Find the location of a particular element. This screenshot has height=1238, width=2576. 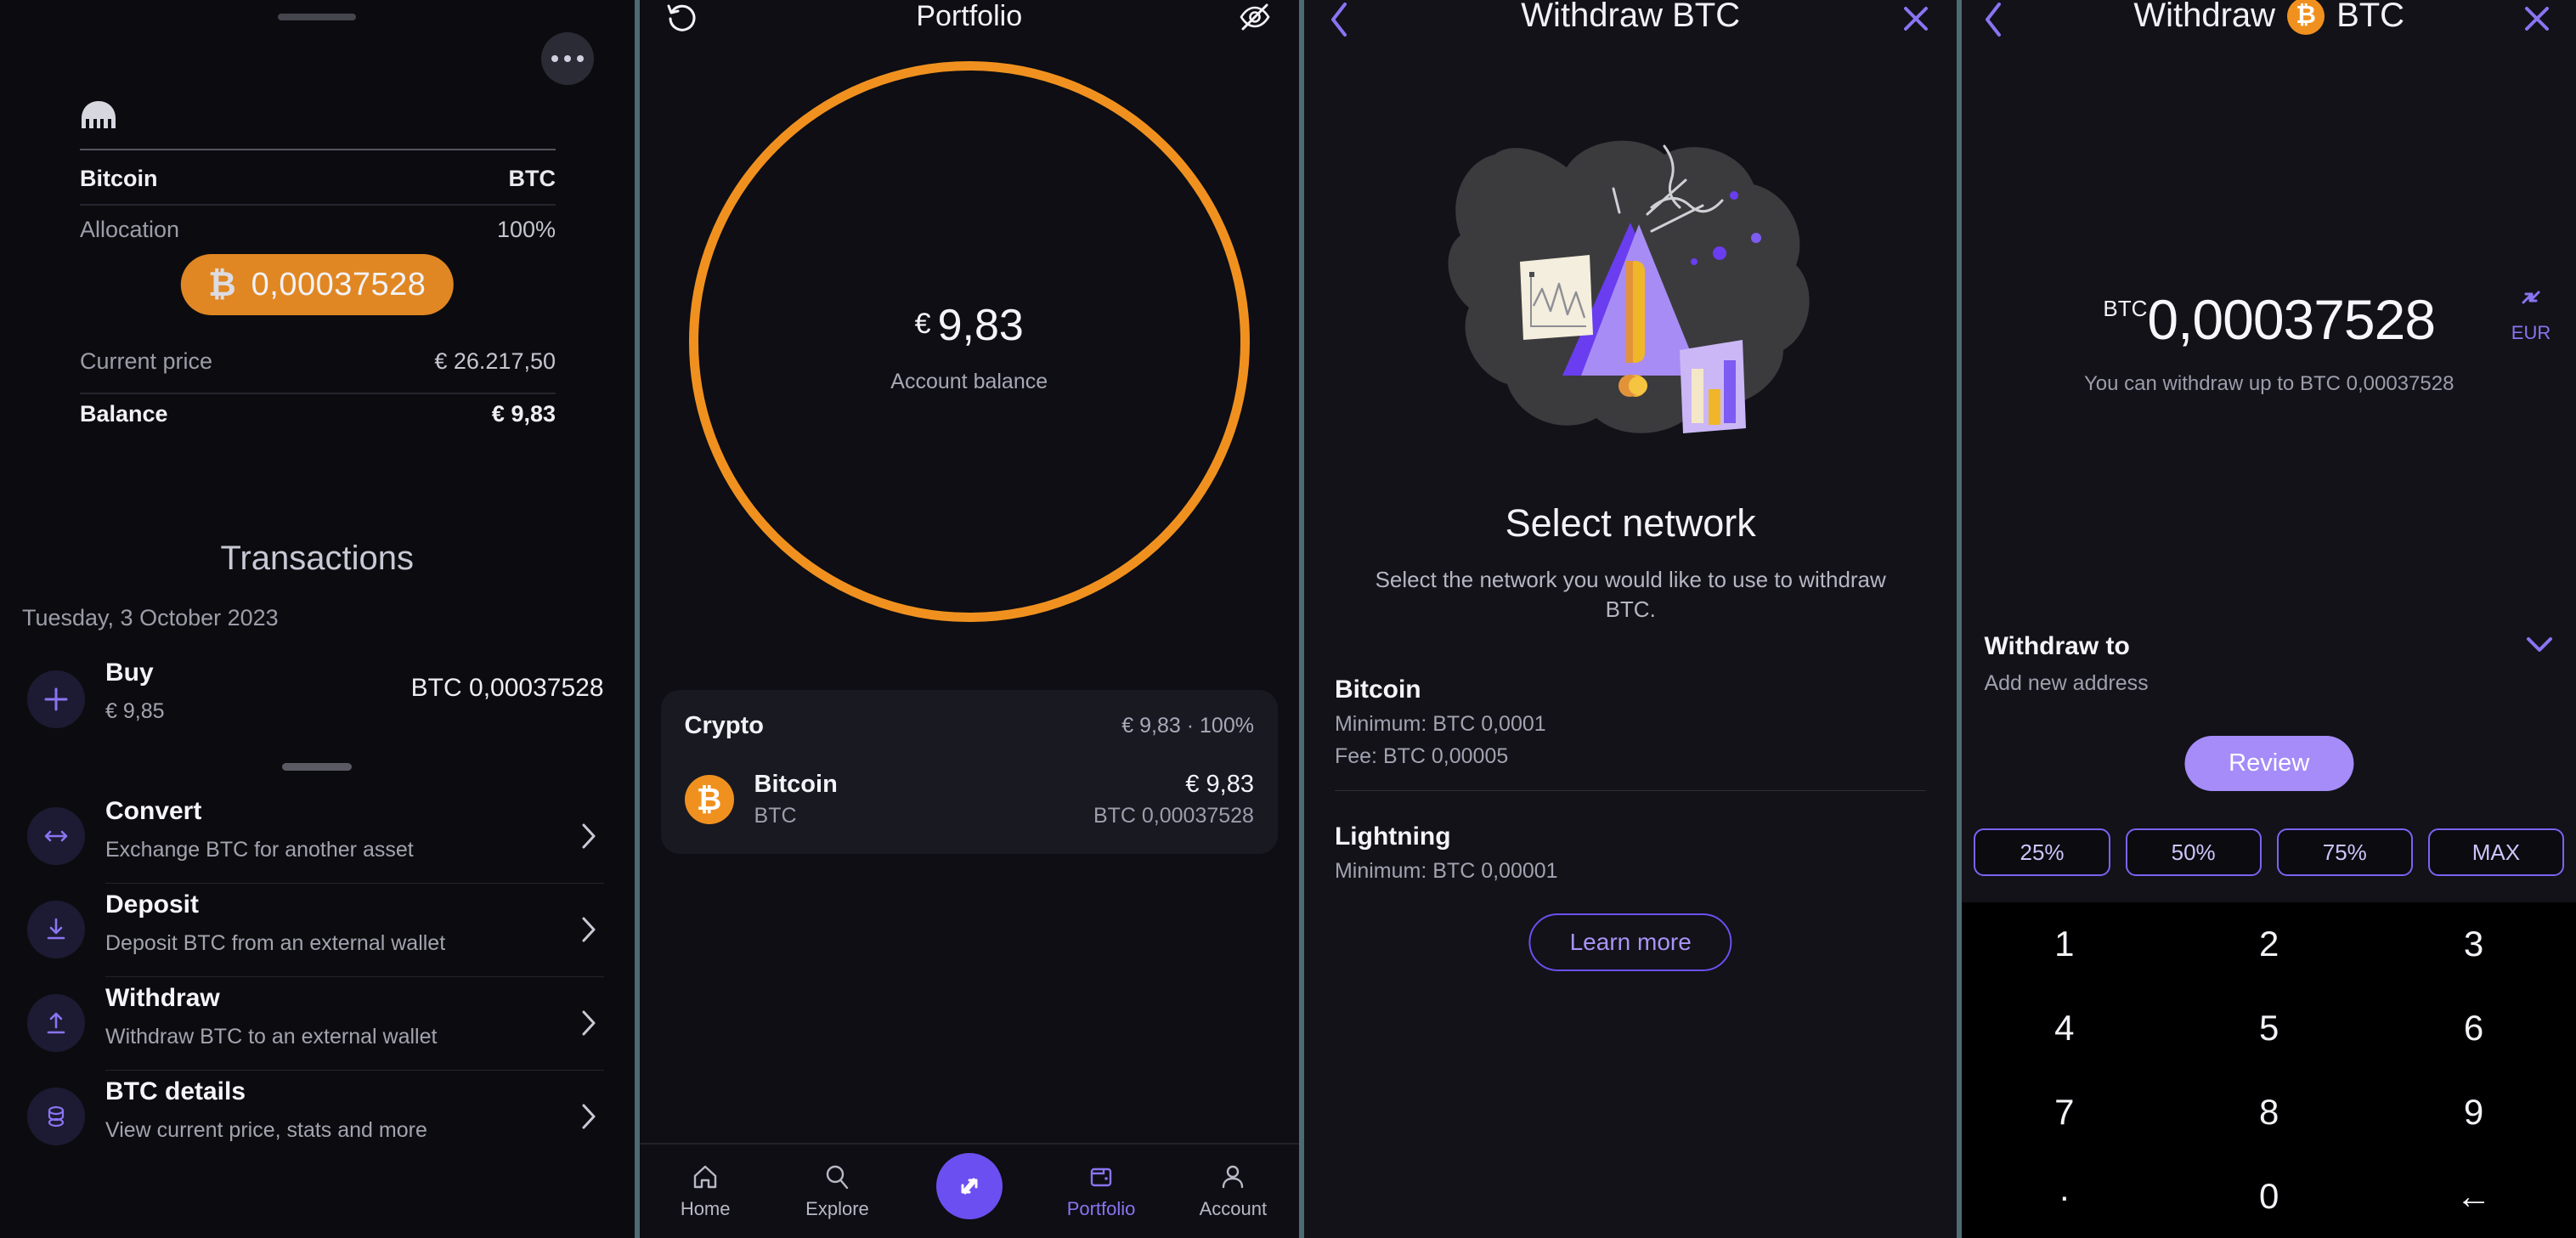

card-heading: Crypto is located at coordinates (724, 725).